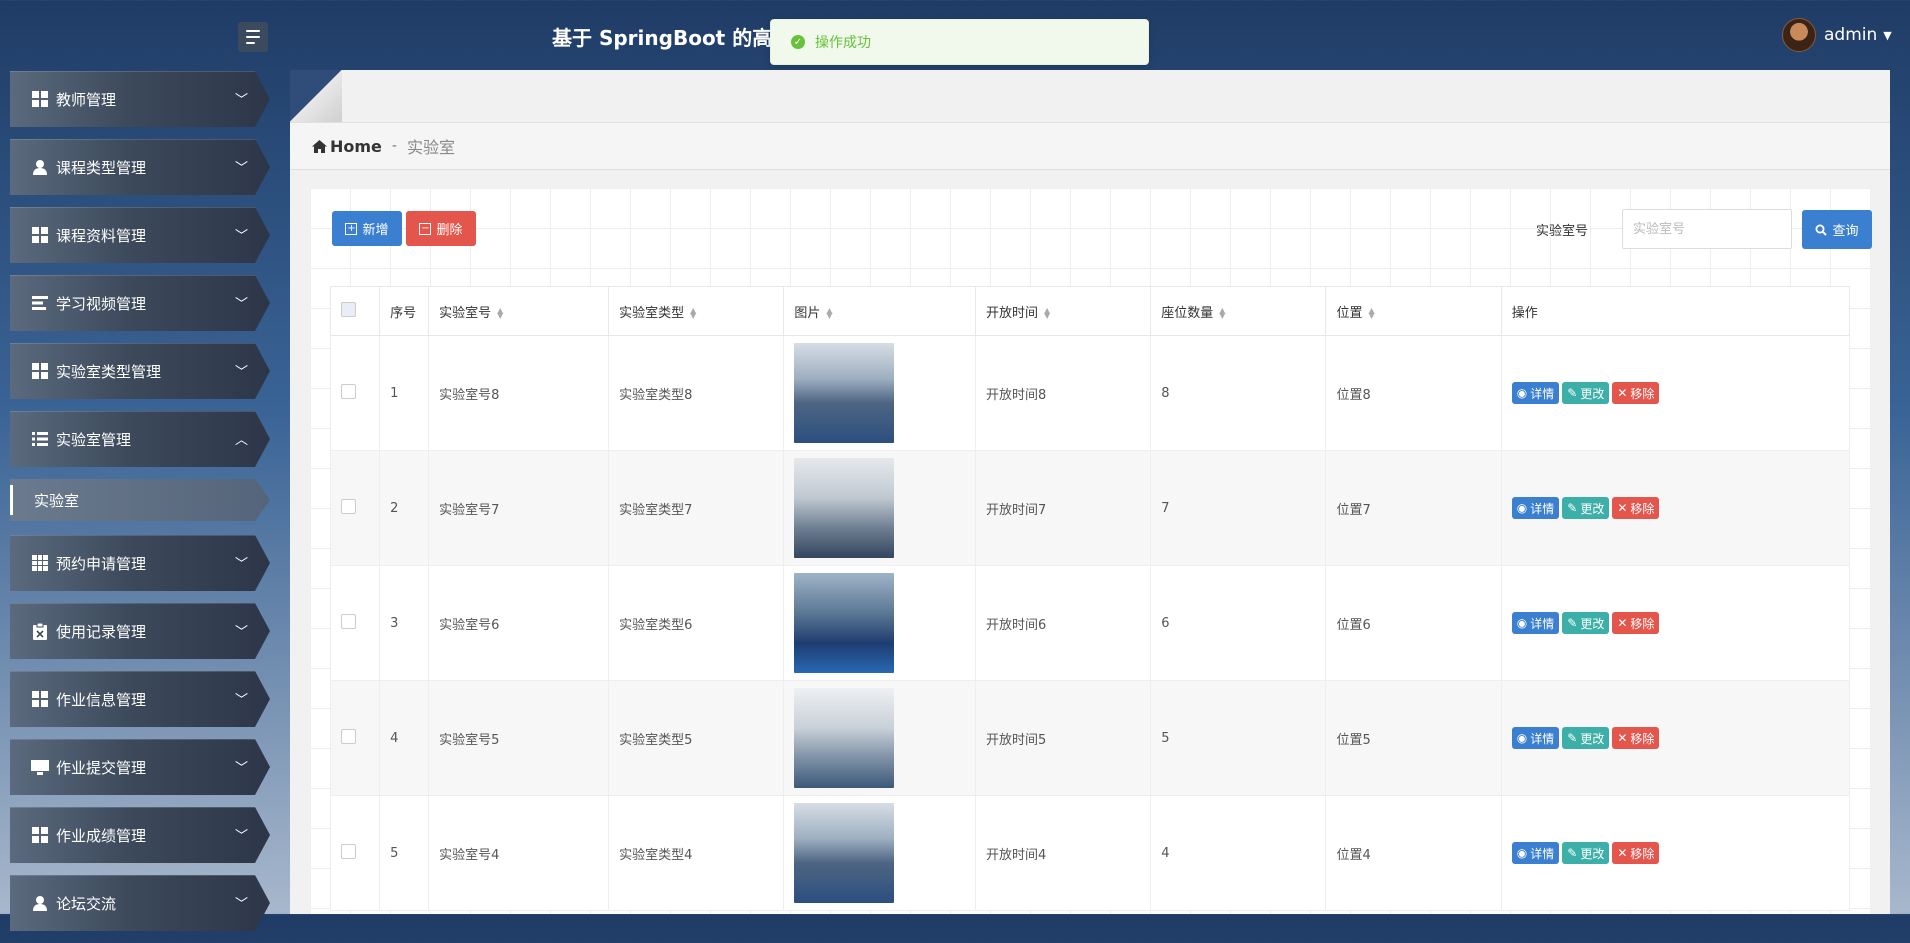 This screenshot has width=1910, height=943. I want to click on cell-seats: 4, so click(1238, 853).